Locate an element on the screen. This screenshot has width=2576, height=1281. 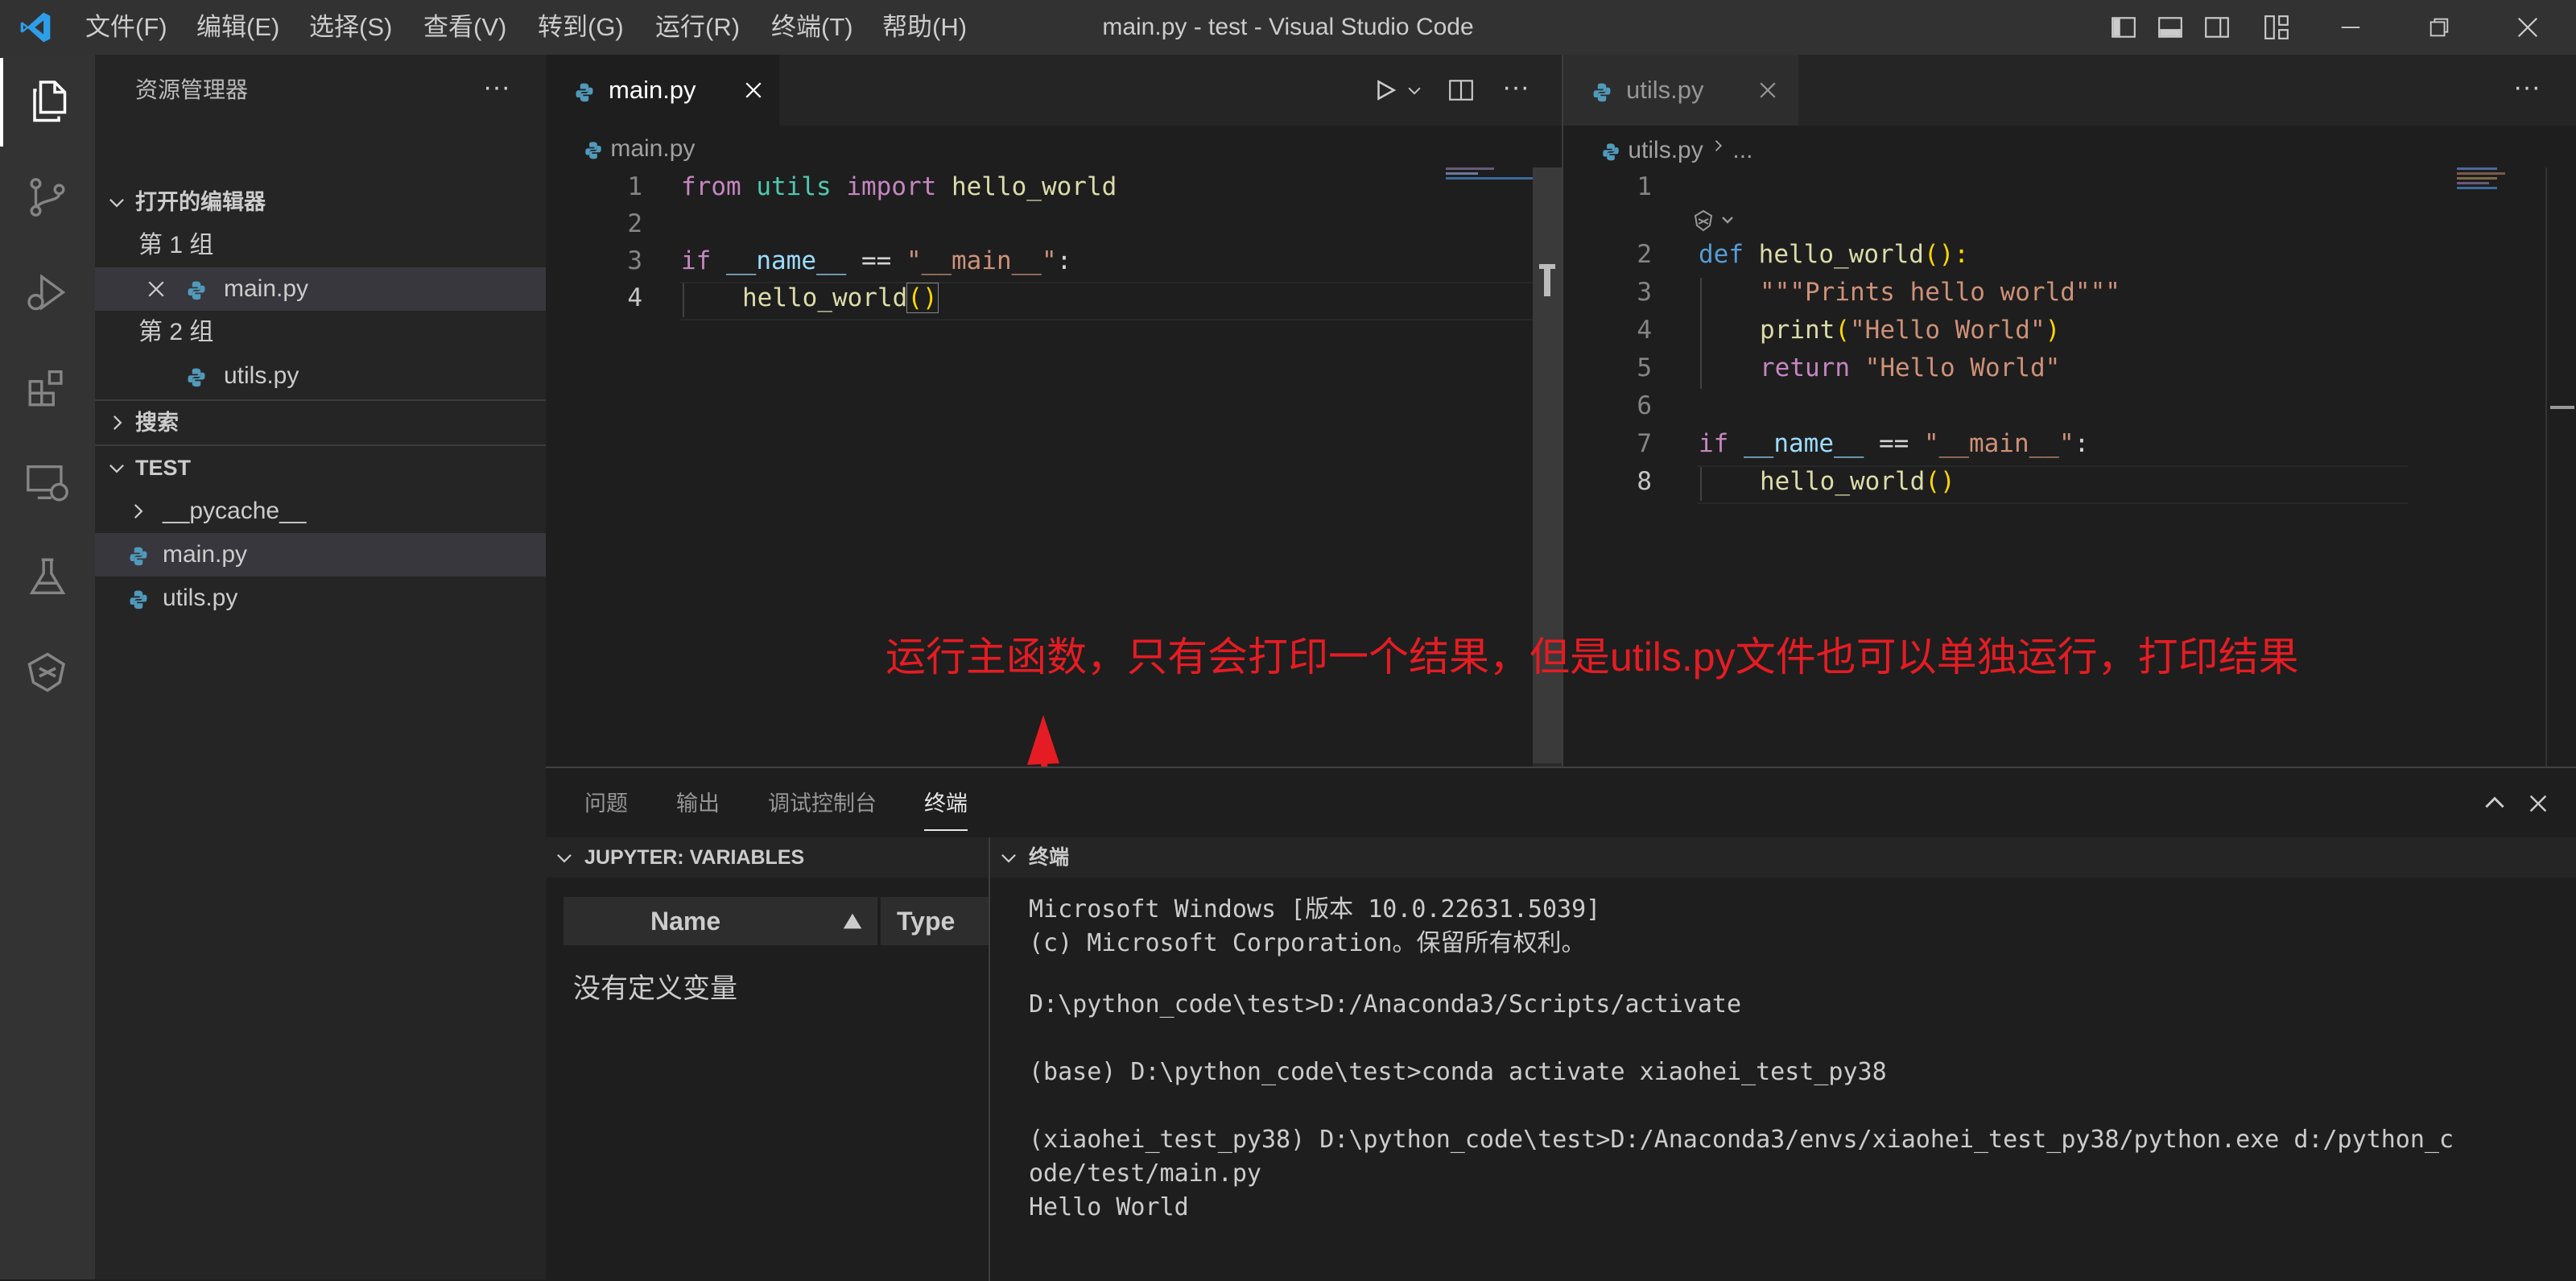
terminal-line: ode/test/main.py is located at coordinates (1145, 1173).